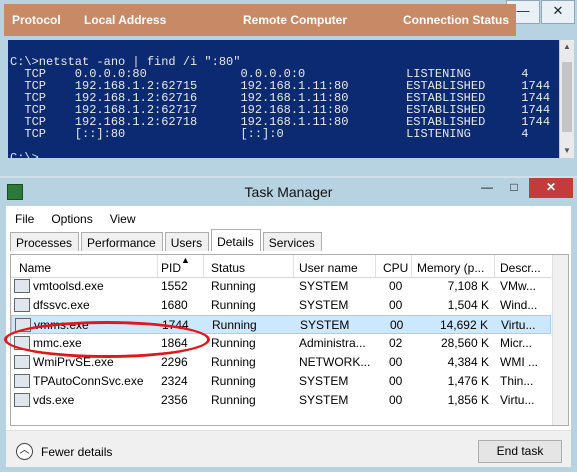  I want to click on cell-name: dfssvc.exe, so click(61, 305).